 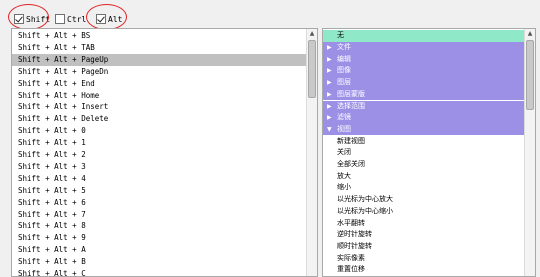 I want to click on shortcut-item: Shift + Alt + B, so click(x=159, y=262).